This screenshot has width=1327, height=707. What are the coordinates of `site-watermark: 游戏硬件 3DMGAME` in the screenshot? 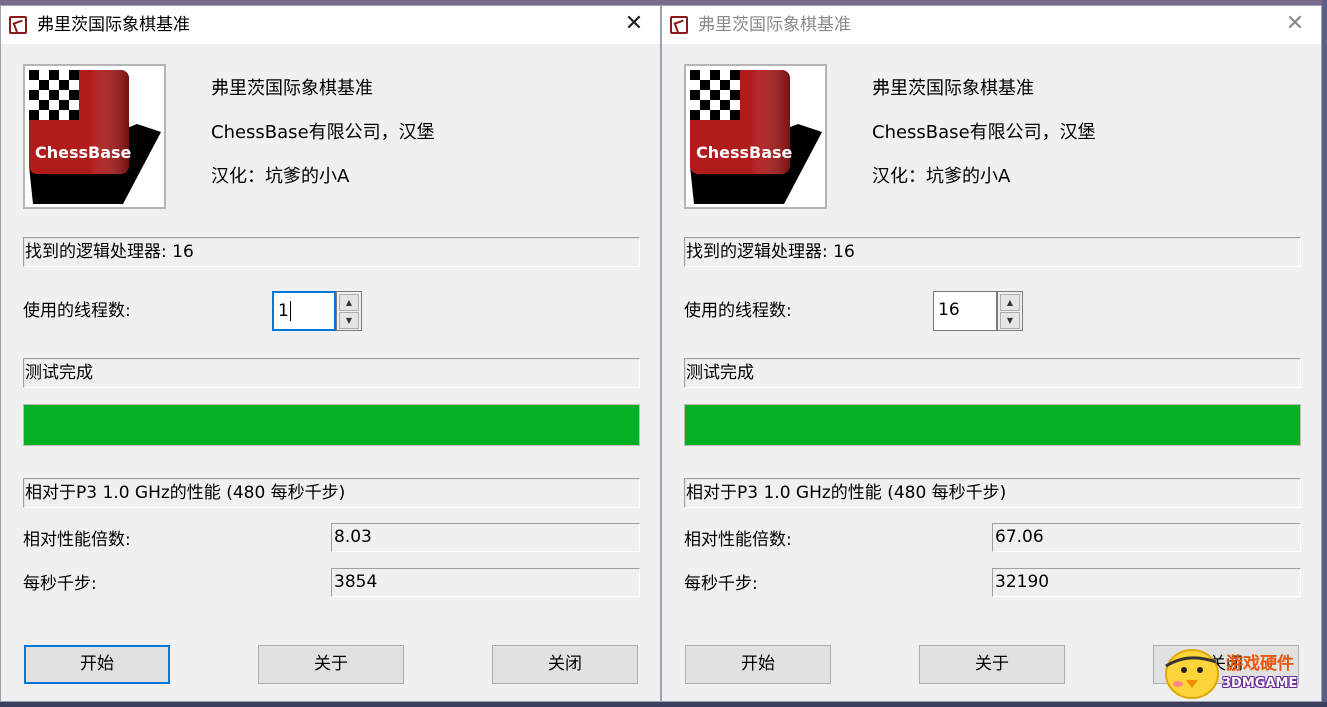 It's located at (1238, 671).